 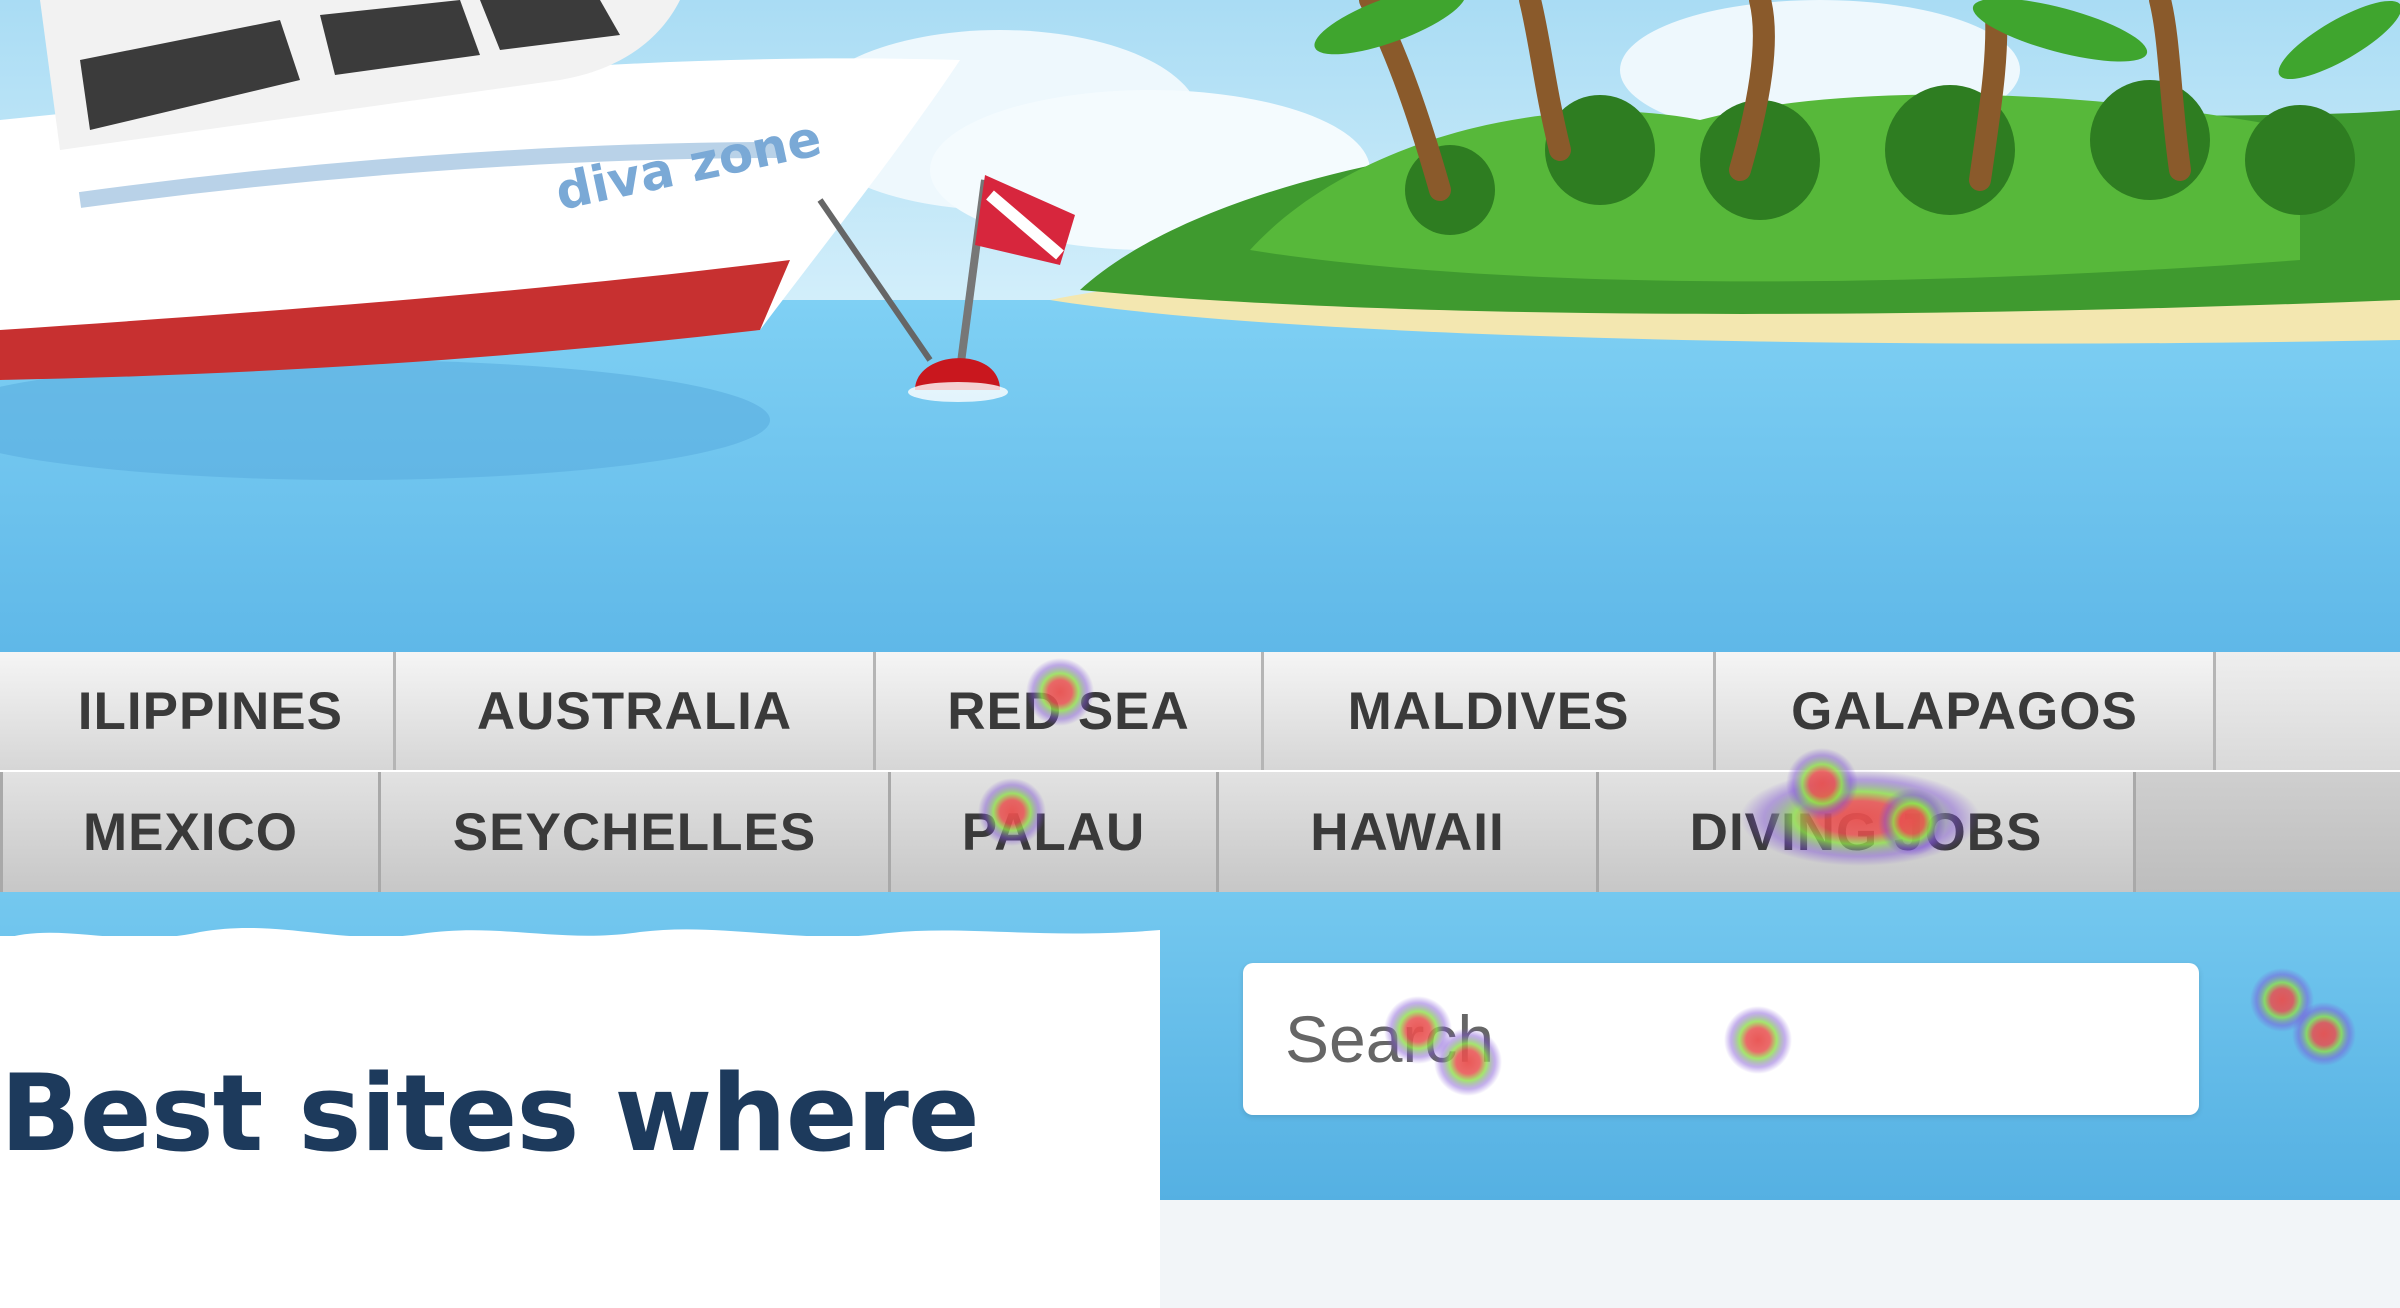 What do you see at coordinates (580, 948) in the screenshot?
I see `torn-paper-edge` at bounding box center [580, 948].